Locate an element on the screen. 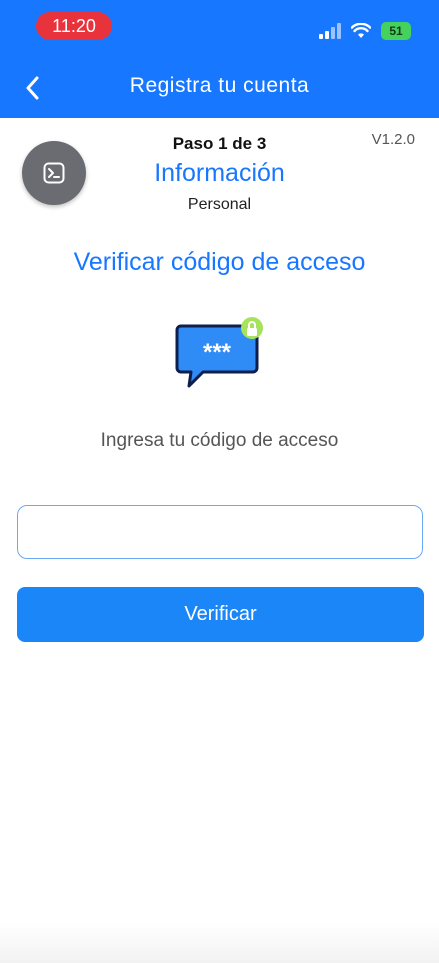 The image size is (439, 963). status-icons: 51 is located at coordinates (365, 31).